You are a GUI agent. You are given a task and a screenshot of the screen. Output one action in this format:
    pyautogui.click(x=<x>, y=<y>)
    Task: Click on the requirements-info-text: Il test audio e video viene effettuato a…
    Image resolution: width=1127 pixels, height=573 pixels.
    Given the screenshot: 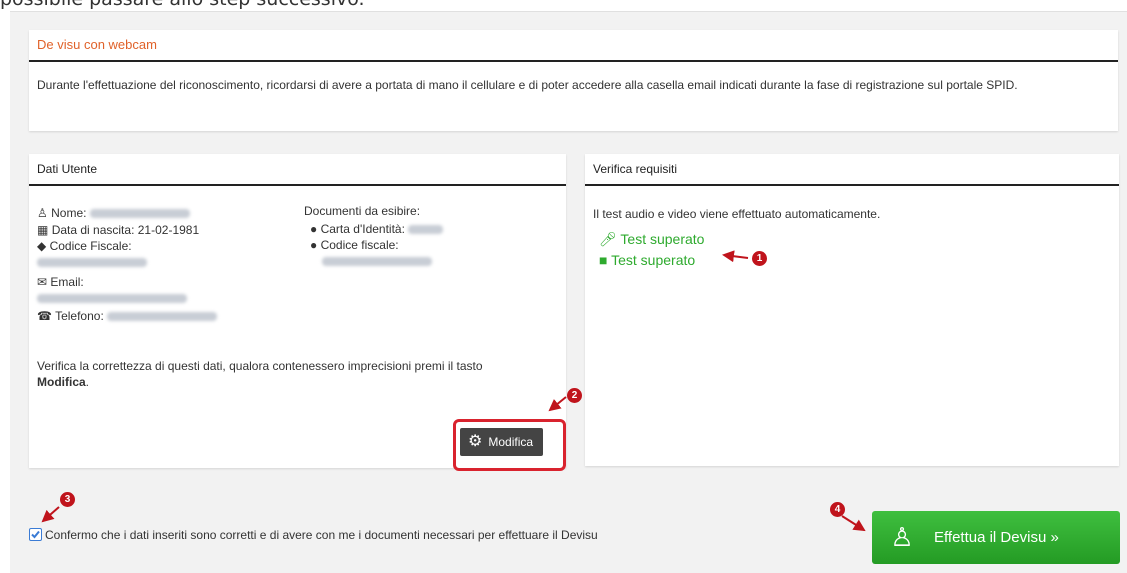 What is the action you would take?
    pyautogui.click(x=737, y=214)
    